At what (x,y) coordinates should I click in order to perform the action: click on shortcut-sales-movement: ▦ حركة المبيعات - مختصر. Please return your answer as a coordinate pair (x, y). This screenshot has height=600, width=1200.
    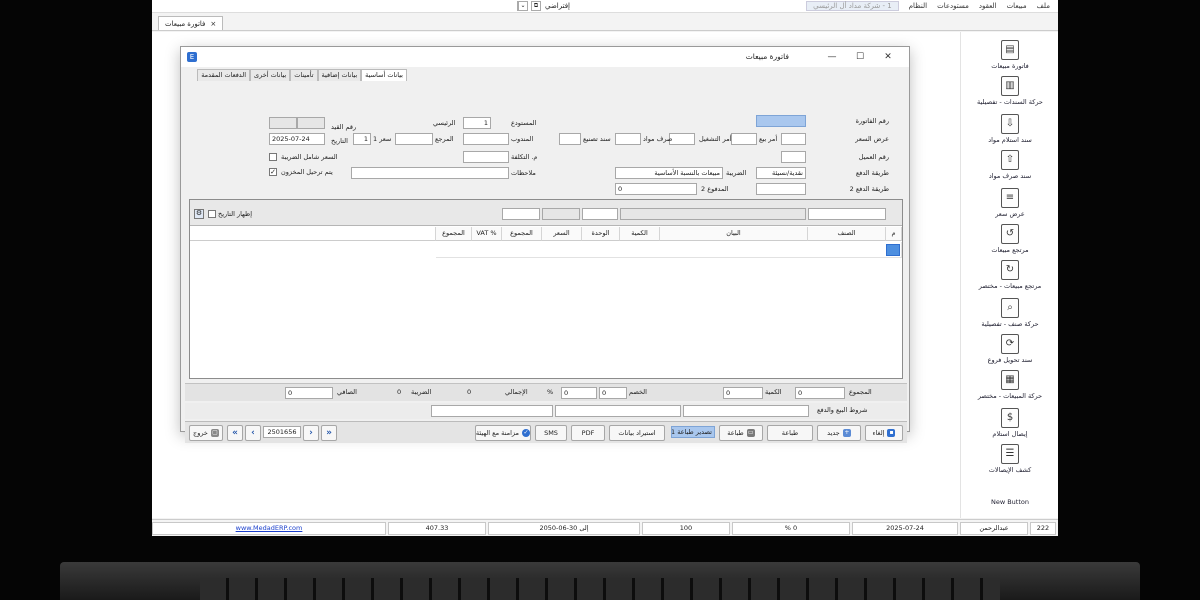
    Looking at the image, I should click on (1009, 385).